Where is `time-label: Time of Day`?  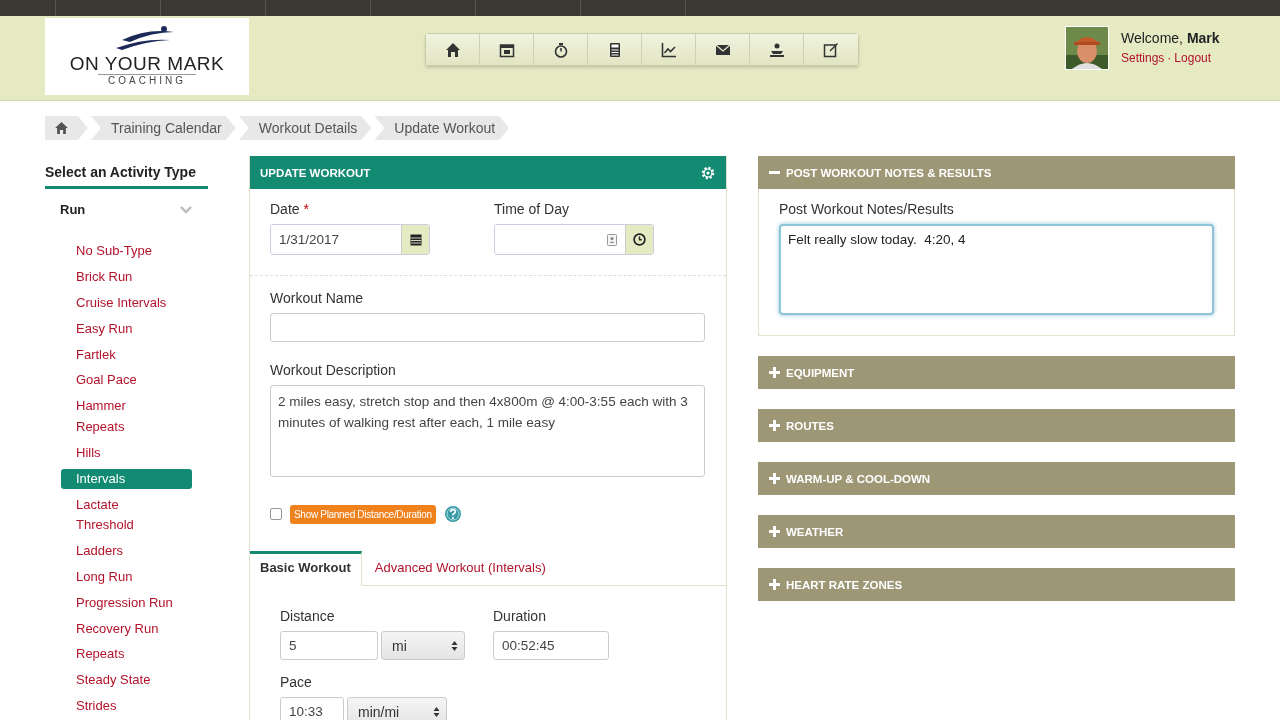
time-label: Time of Day is located at coordinates (532, 209).